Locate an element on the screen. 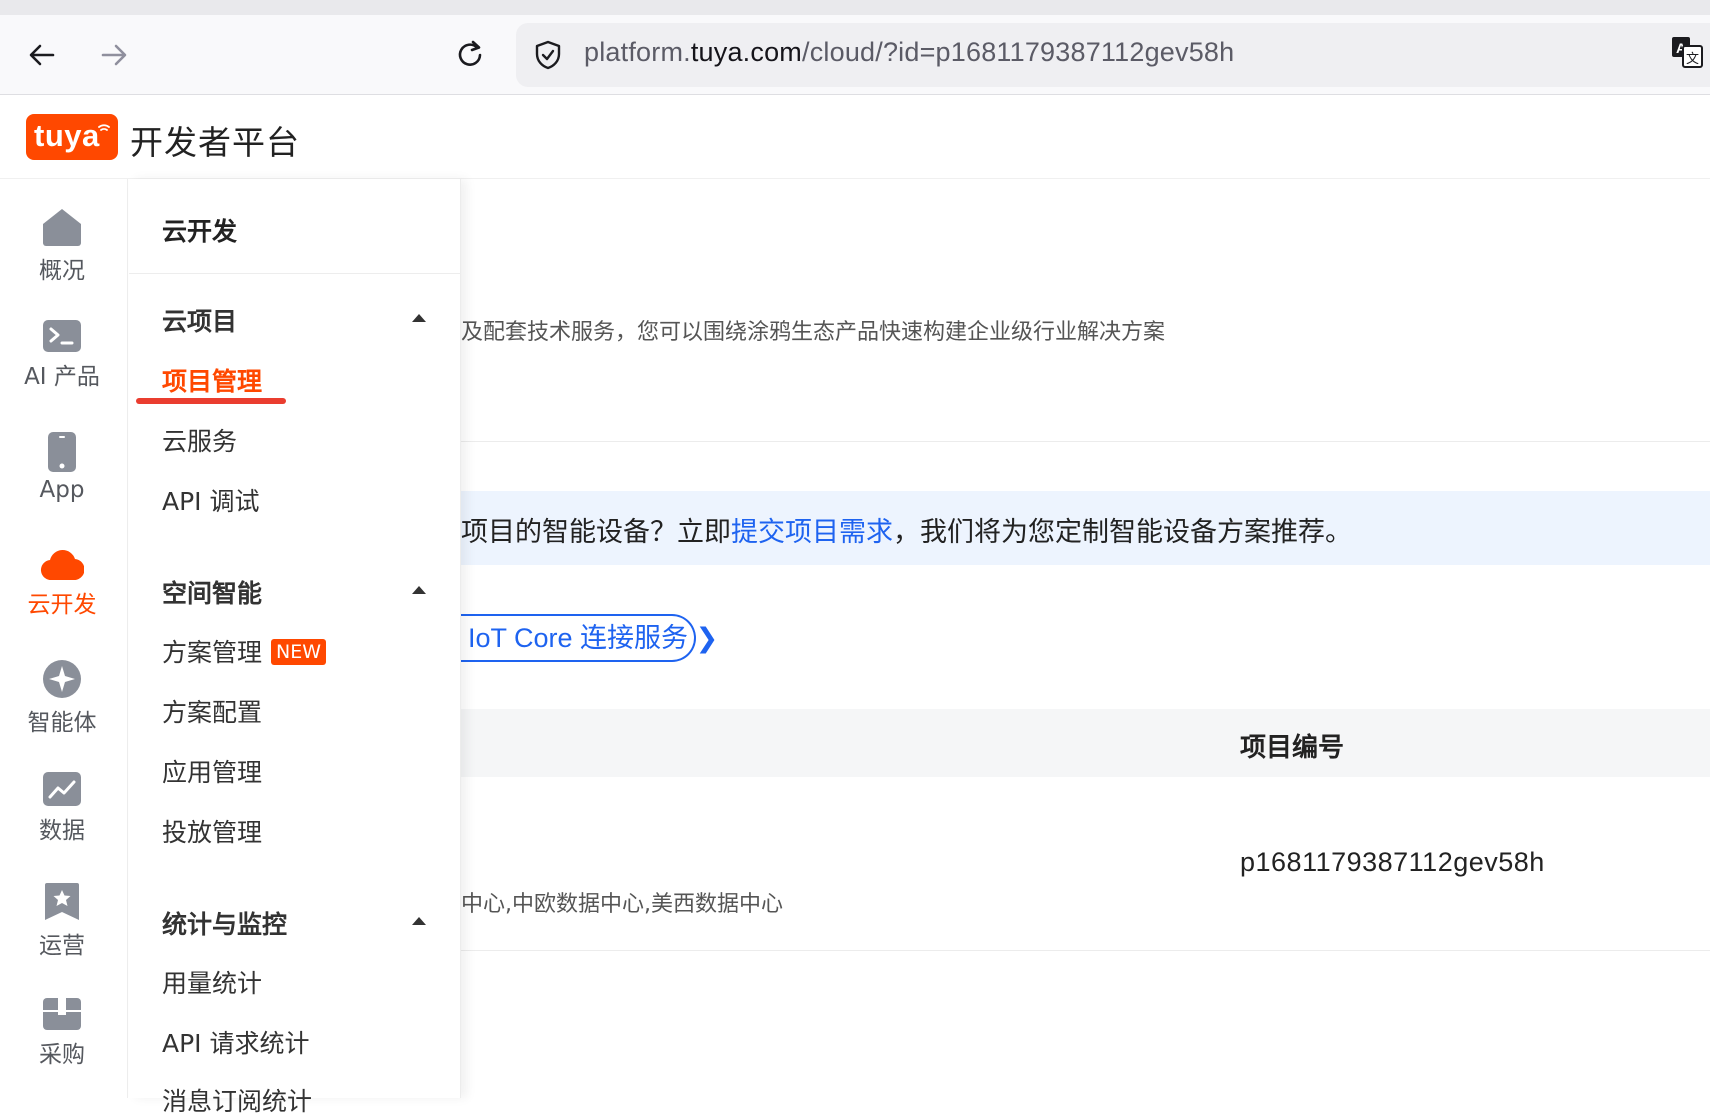  arrow-left-icon is located at coordinates (42, 55).